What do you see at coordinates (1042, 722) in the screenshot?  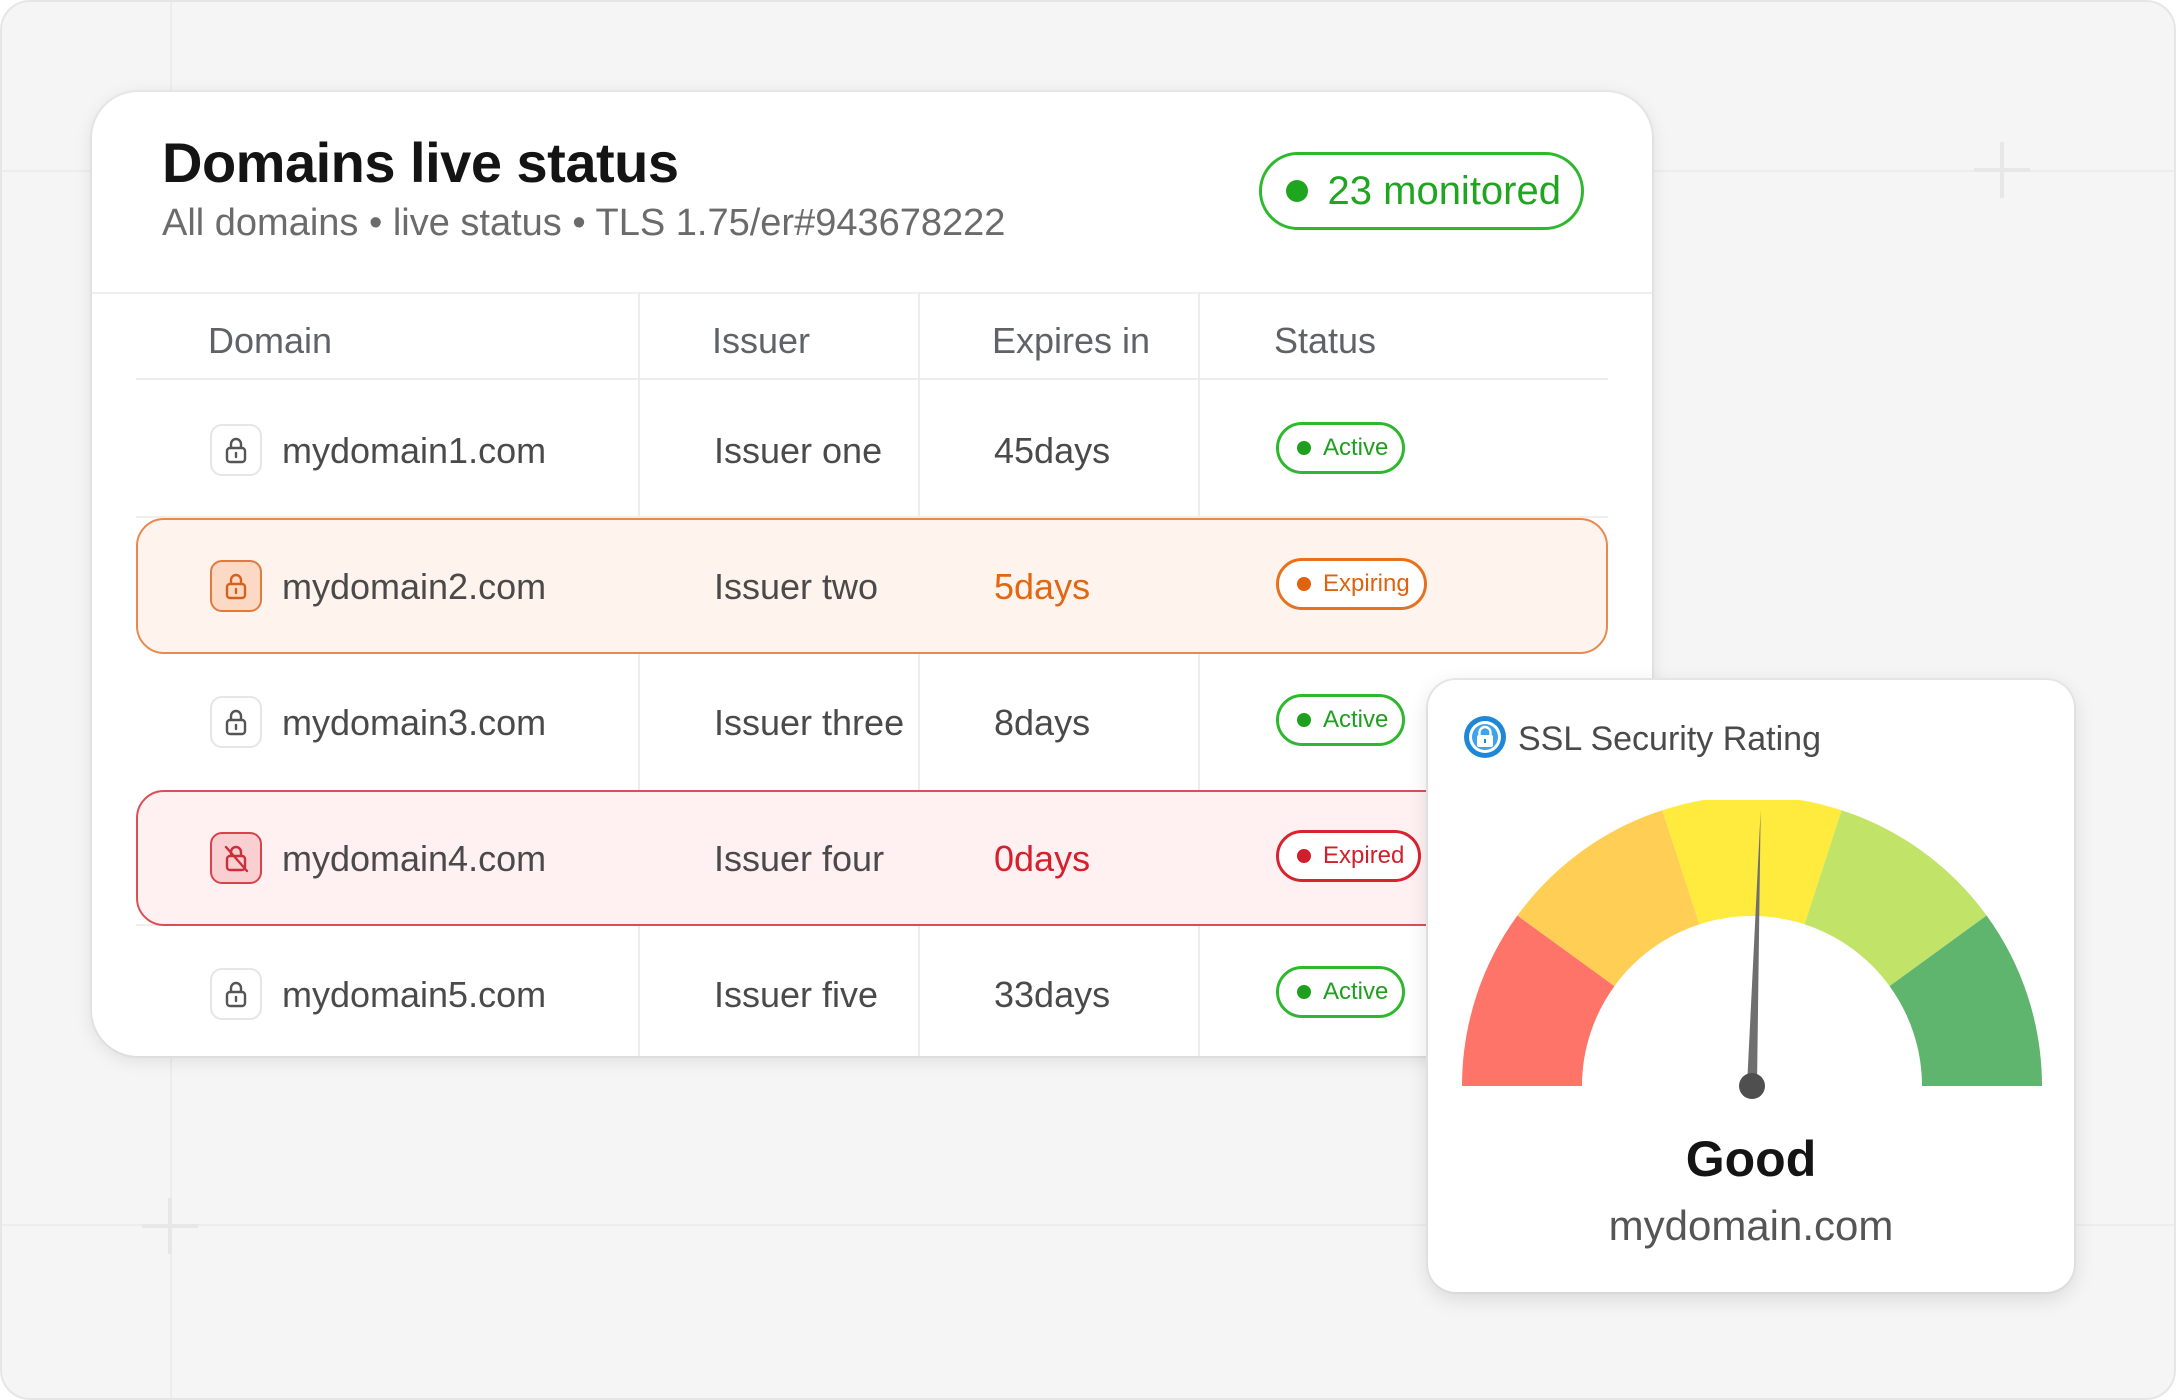 I see `expires-in: 8days` at bounding box center [1042, 722].